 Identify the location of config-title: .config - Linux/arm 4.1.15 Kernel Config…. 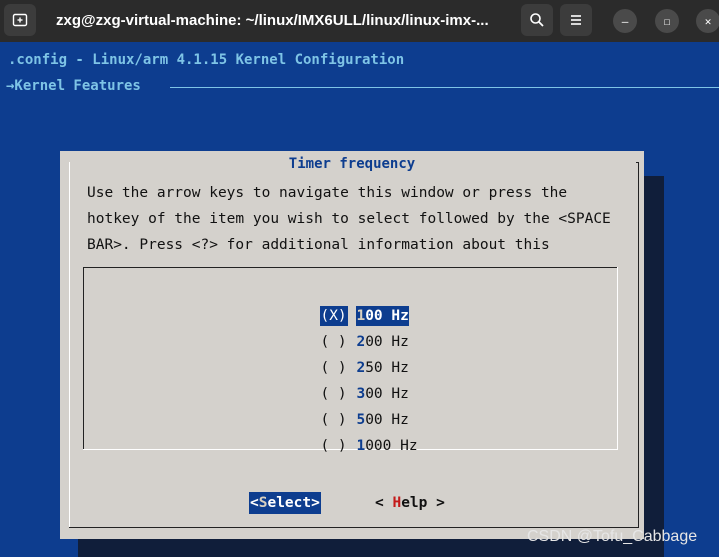
(206, 60).